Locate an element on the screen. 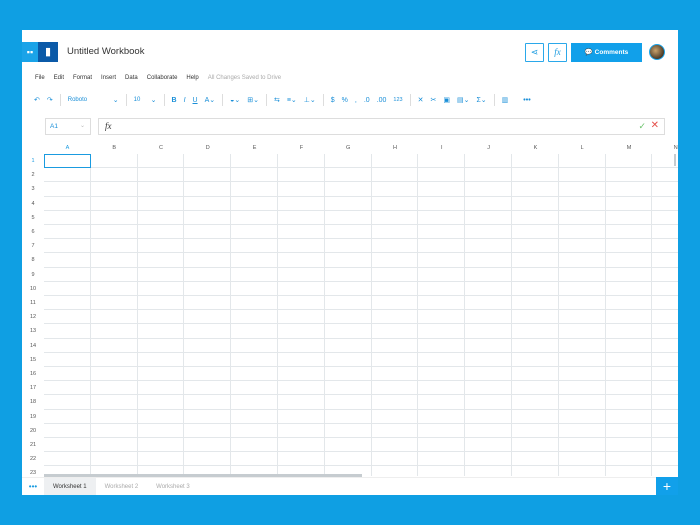 This screenshot has width=700, height=525. cell-N2 is located at coordinates (665, 175).